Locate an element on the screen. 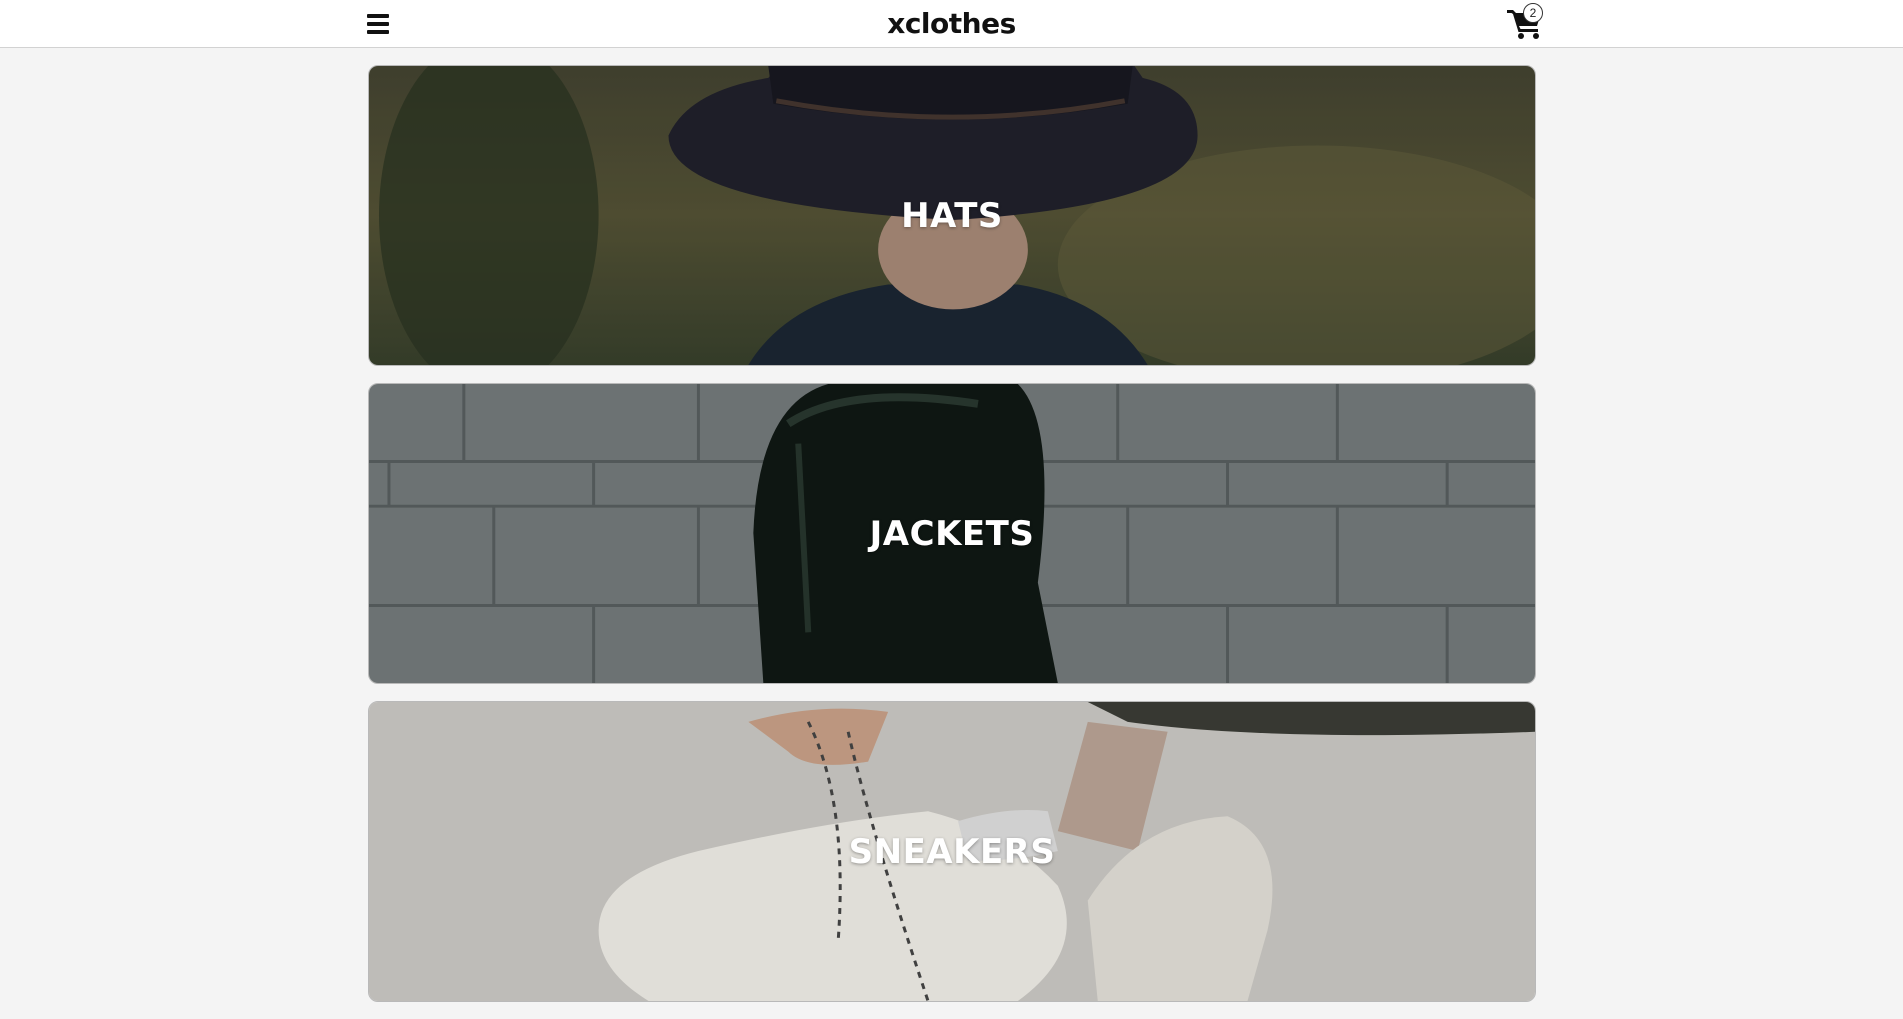 The height and width of the screenshot is (1019, 1903). brand-name: xclothes is located at coordinates (951, 23).